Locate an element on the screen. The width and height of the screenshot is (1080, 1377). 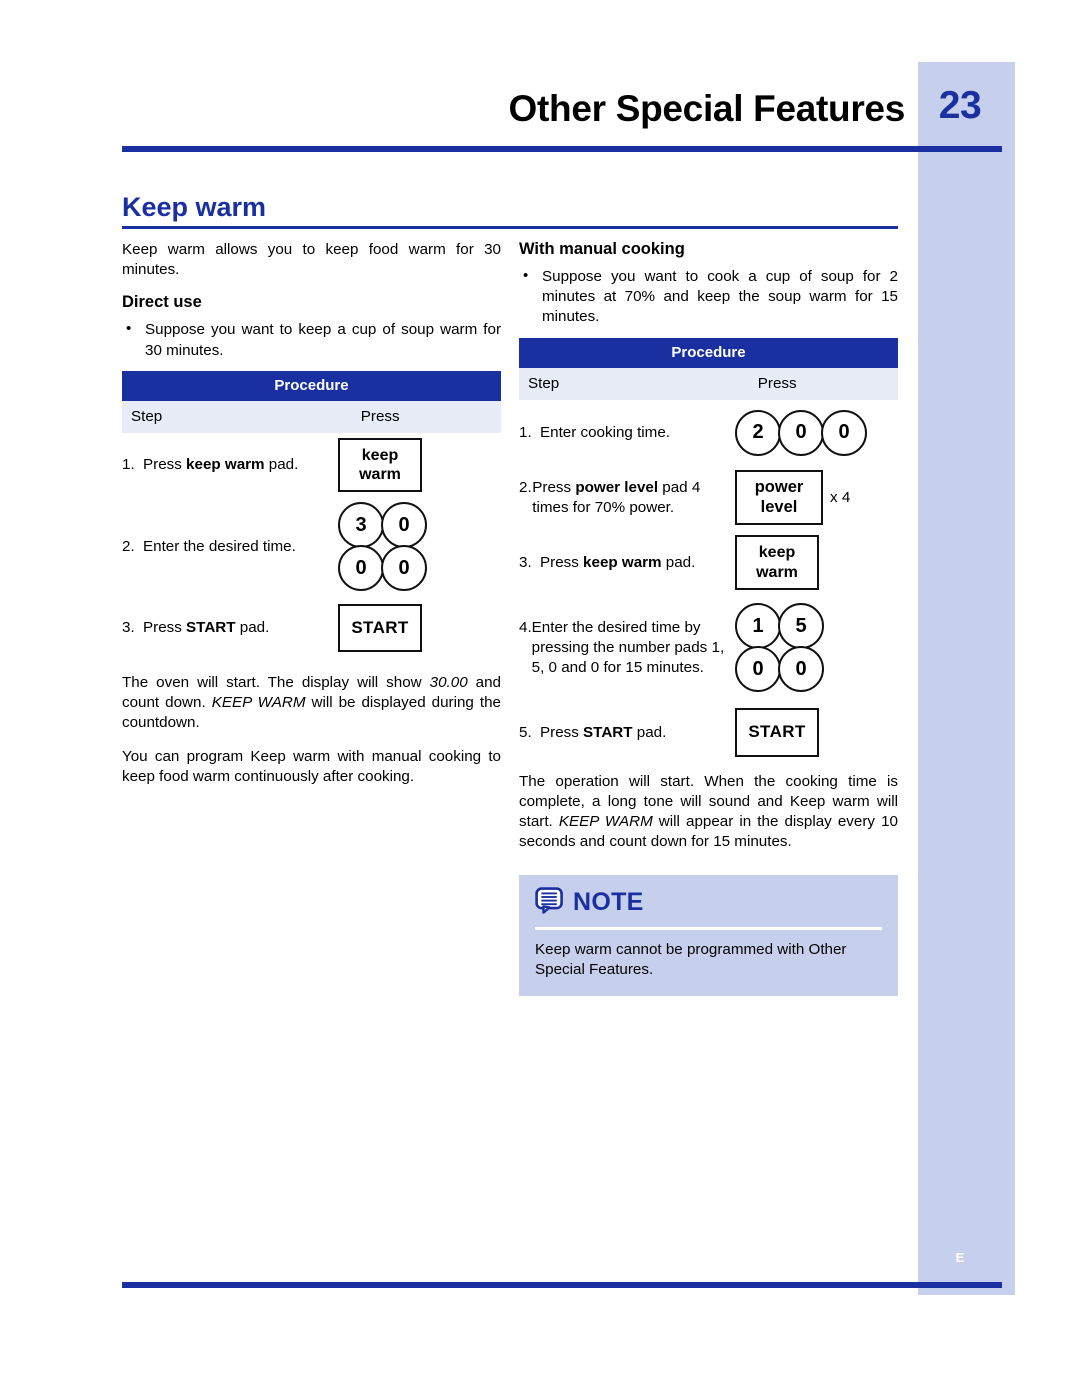
direct-use-heading: Direct use is located at coordinates (162, 302).